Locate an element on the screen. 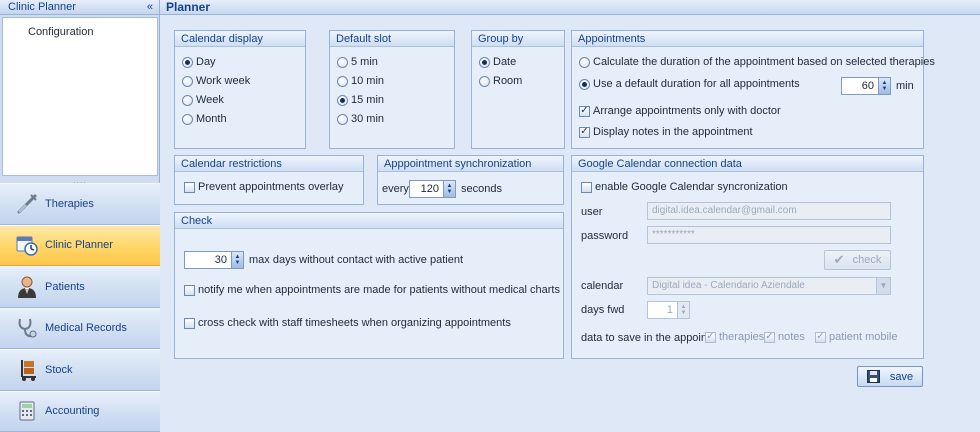 This screenshot has width=980, height=432. calendar-clock-icon is located at coordinates (27, 245).